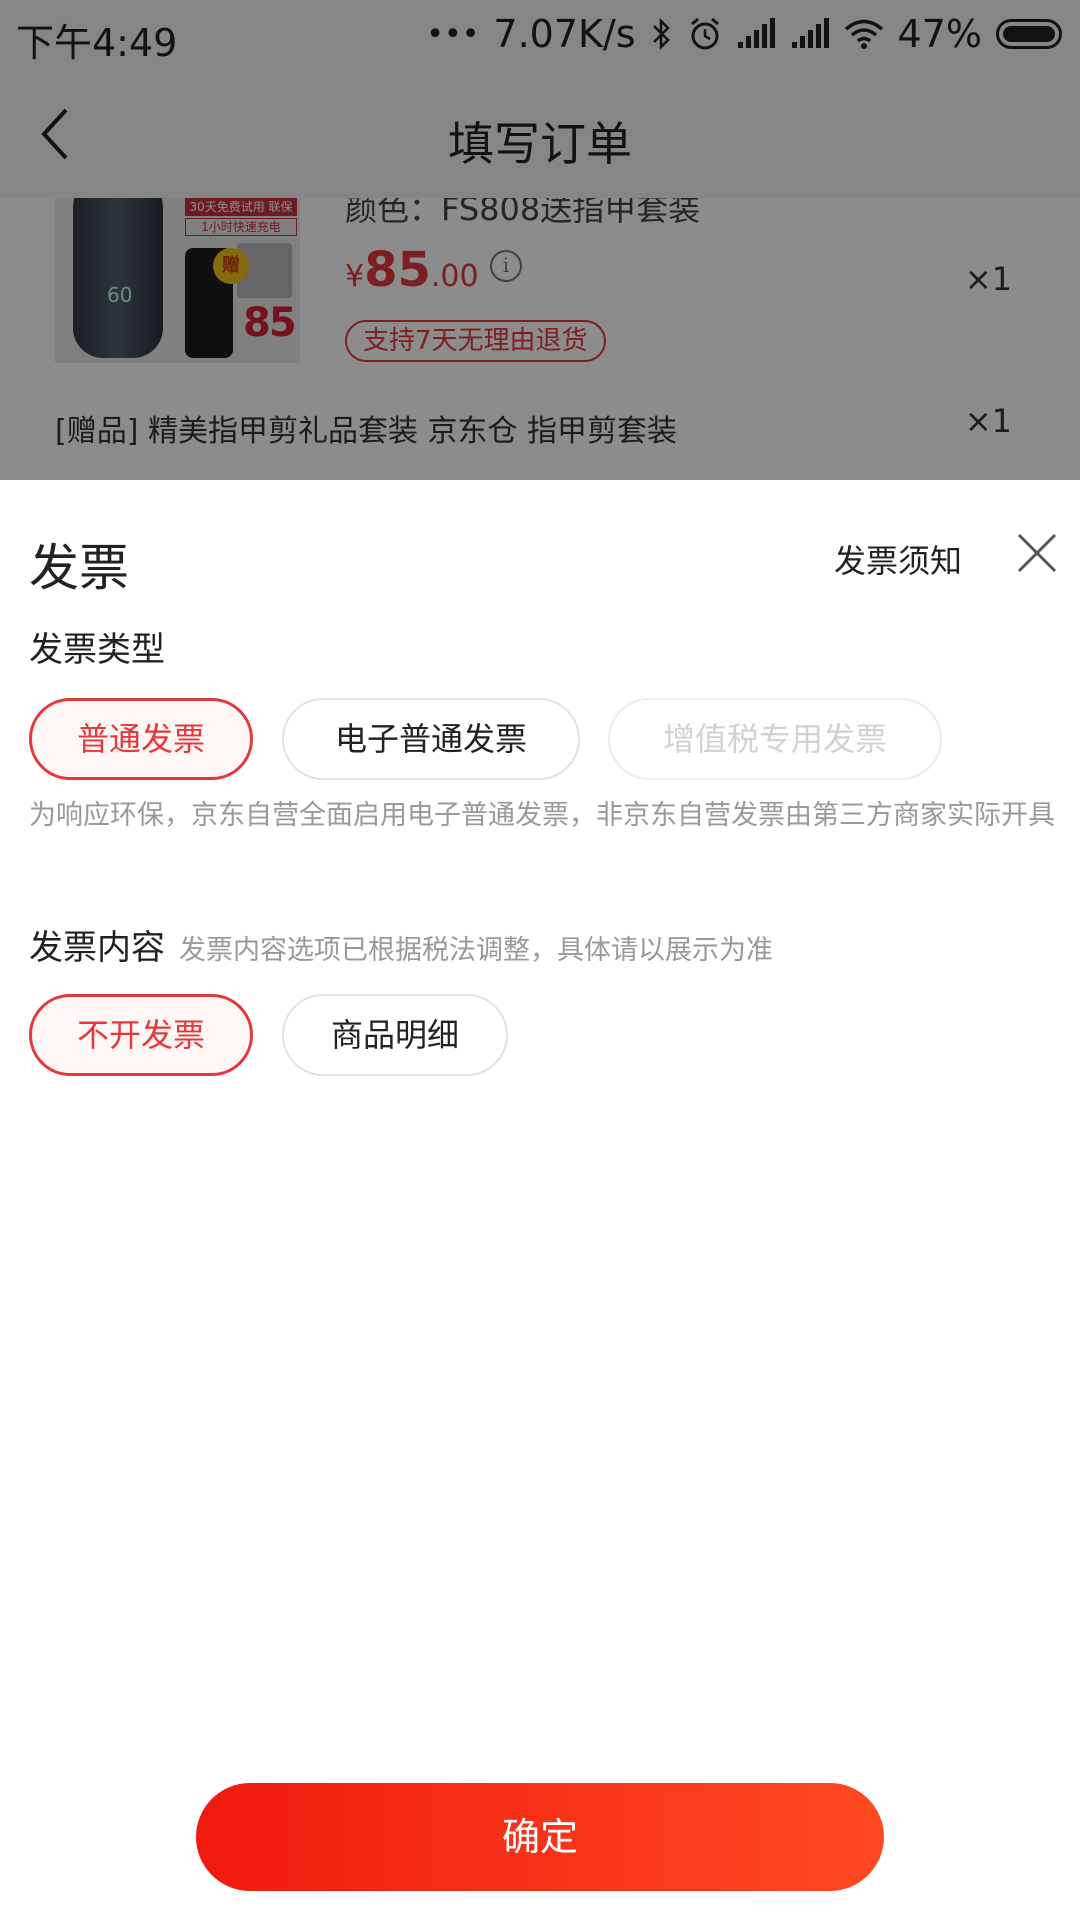 The width and height of the screenshot is (1080, 1920). Describe the element at coordinates (141, 1035) in the screenshot. I see `invoice-content-option-none: 不开发票` at that location.